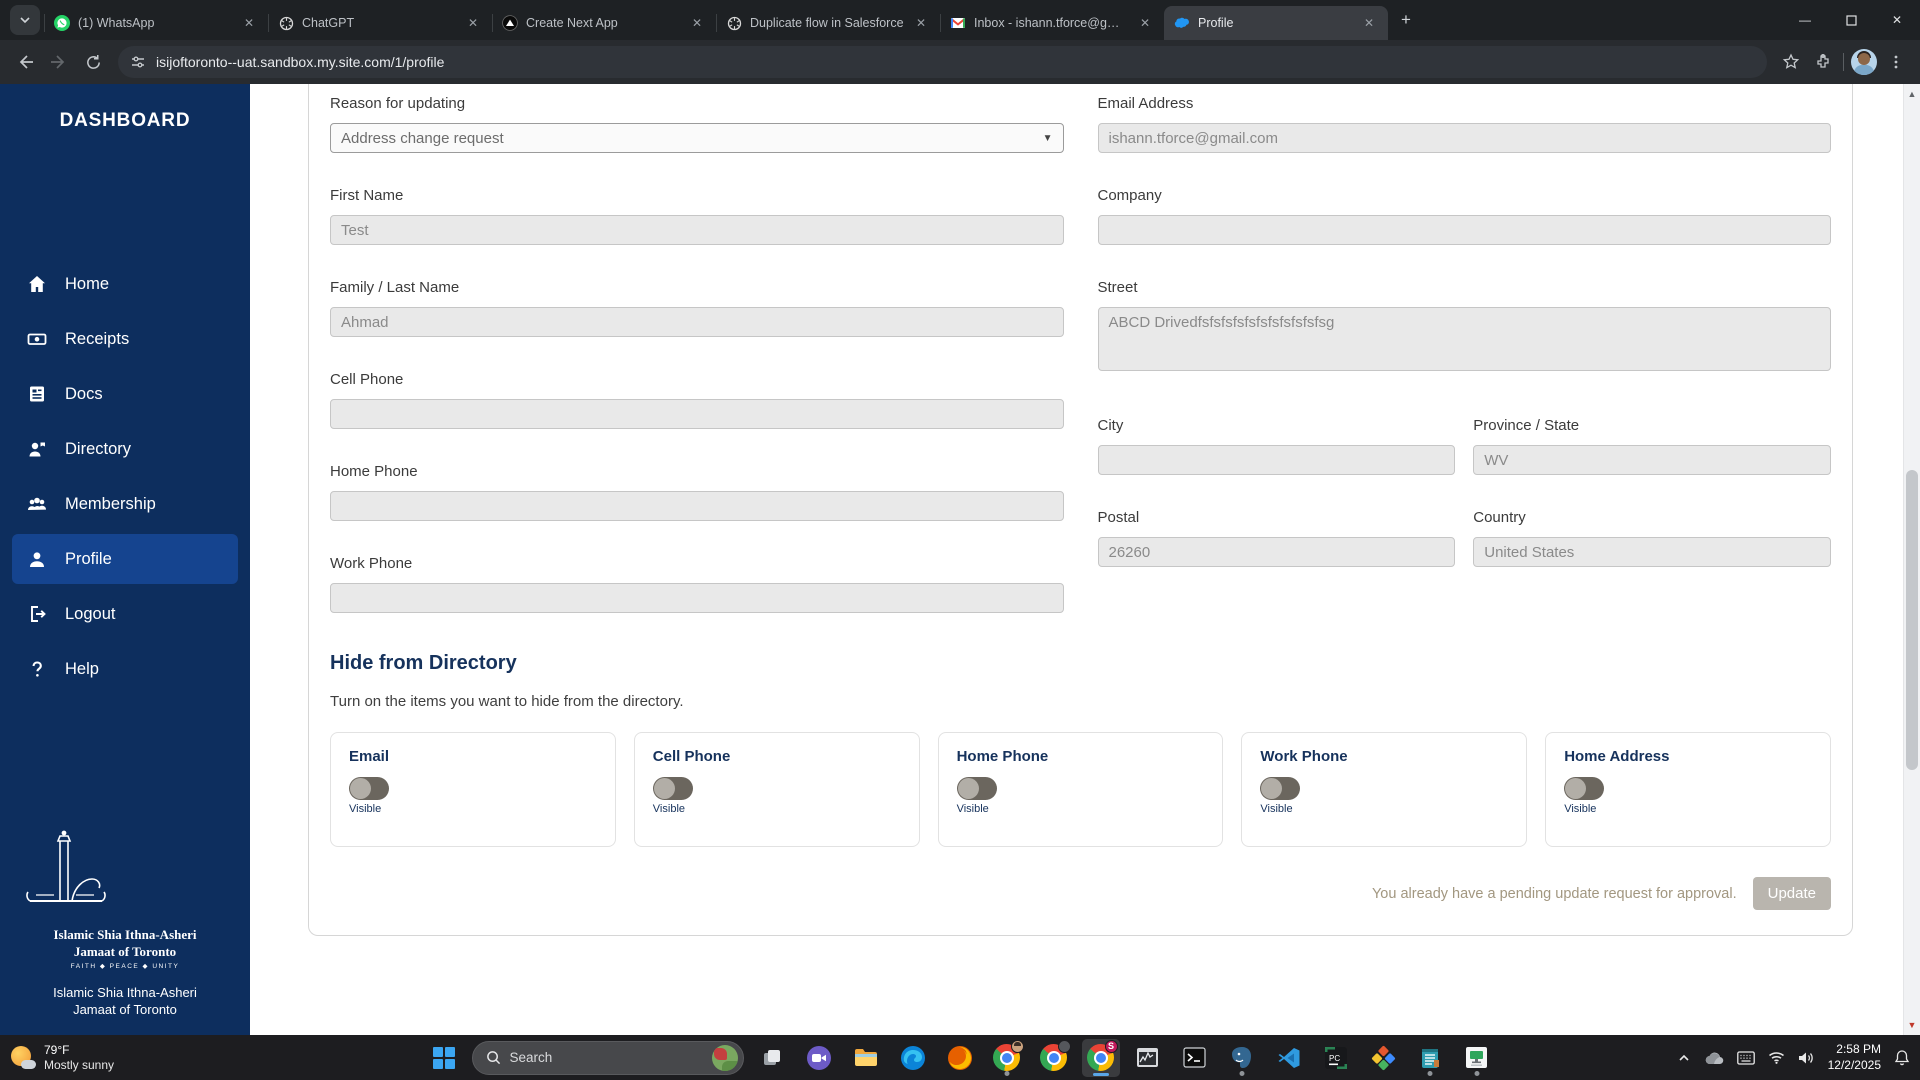 This screenshot has height=1080, width=1920. I want to click on taskbar-search: Search, so click(607, 1057).